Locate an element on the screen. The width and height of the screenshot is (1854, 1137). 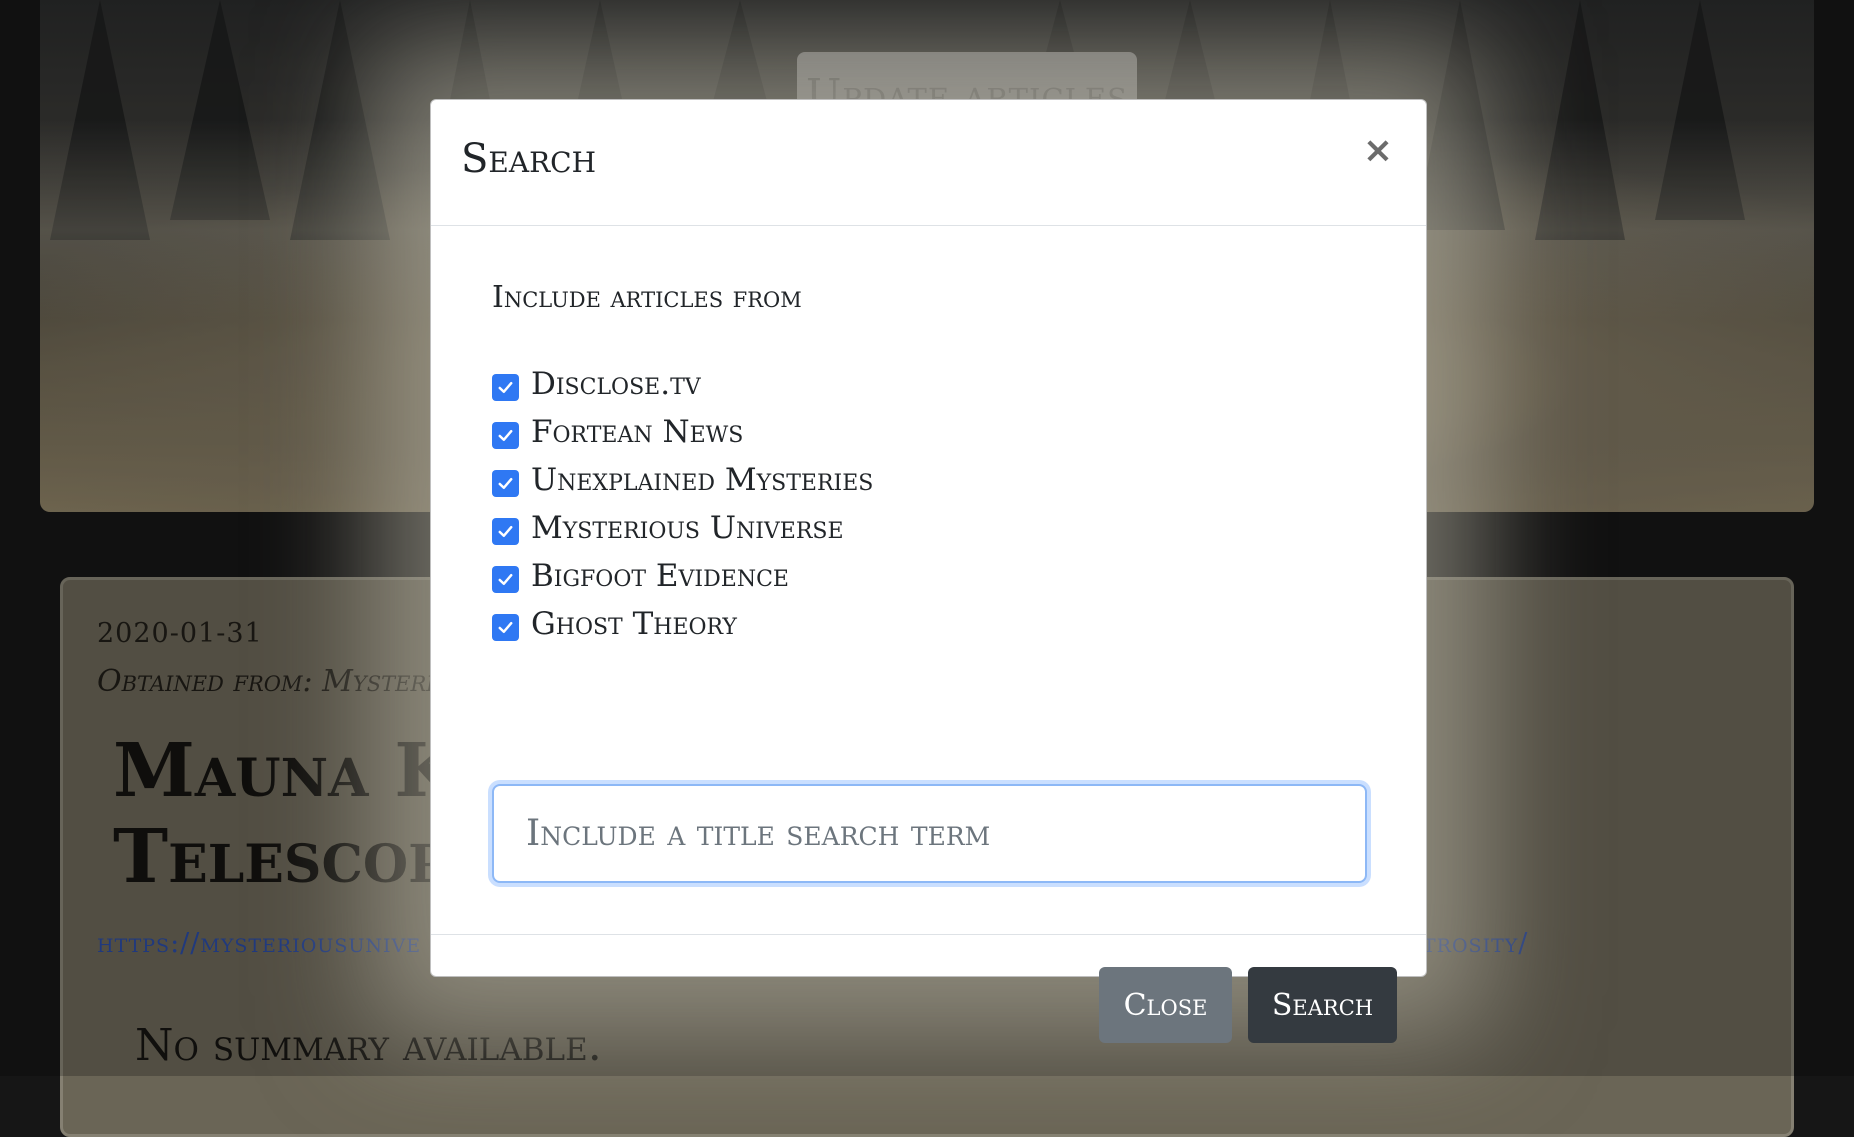
source-item-fortean-news: Fortean News is located at coordinates (682, 432).